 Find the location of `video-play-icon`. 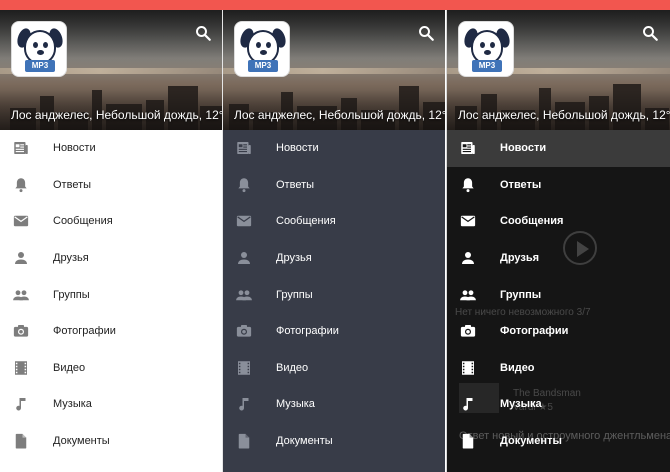

video-play-icon is located at coordinates (580, 248).